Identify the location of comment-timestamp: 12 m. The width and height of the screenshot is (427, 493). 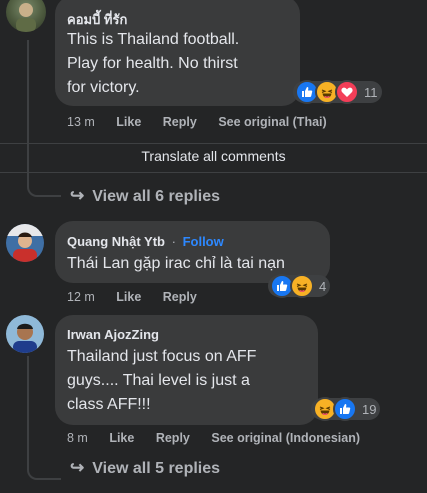
(81, 297).